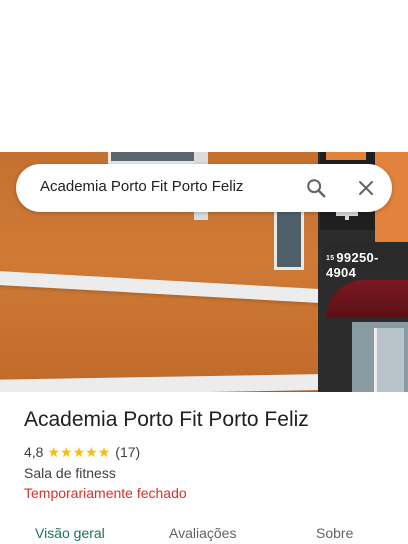 The image size is (408, 544). What do you see at coordinates (330, 259) in the screenshot?
I see `sign-prefix: 15` at bounding box center [330, 259].